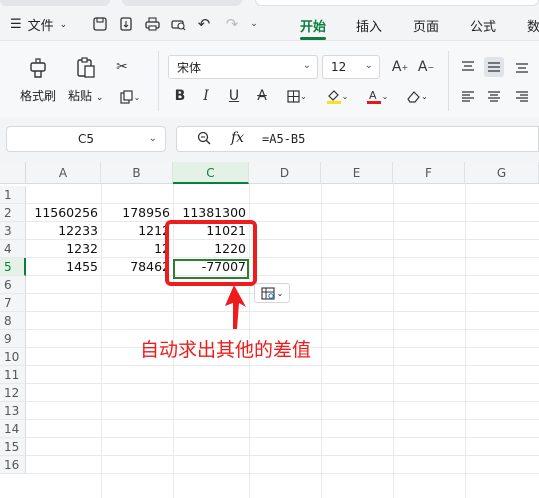 The image size is (539, 498). Describe the element at coordinates (339, 67) in the screenshot. I see `font-size-value: 12` at that location.